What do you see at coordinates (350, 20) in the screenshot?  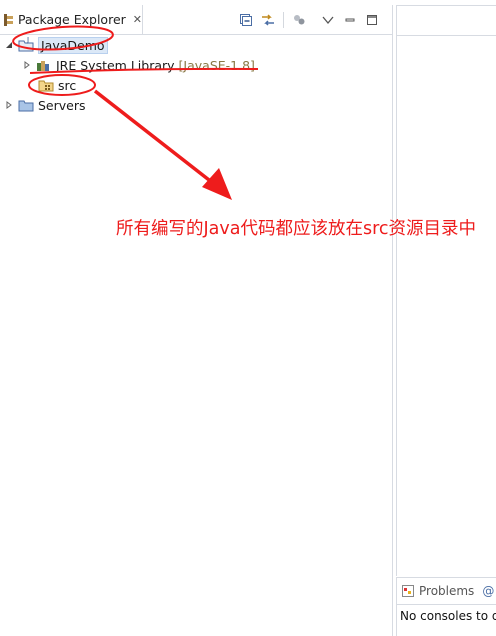 I see `minimize-icon` at bounding box center [350, 20].